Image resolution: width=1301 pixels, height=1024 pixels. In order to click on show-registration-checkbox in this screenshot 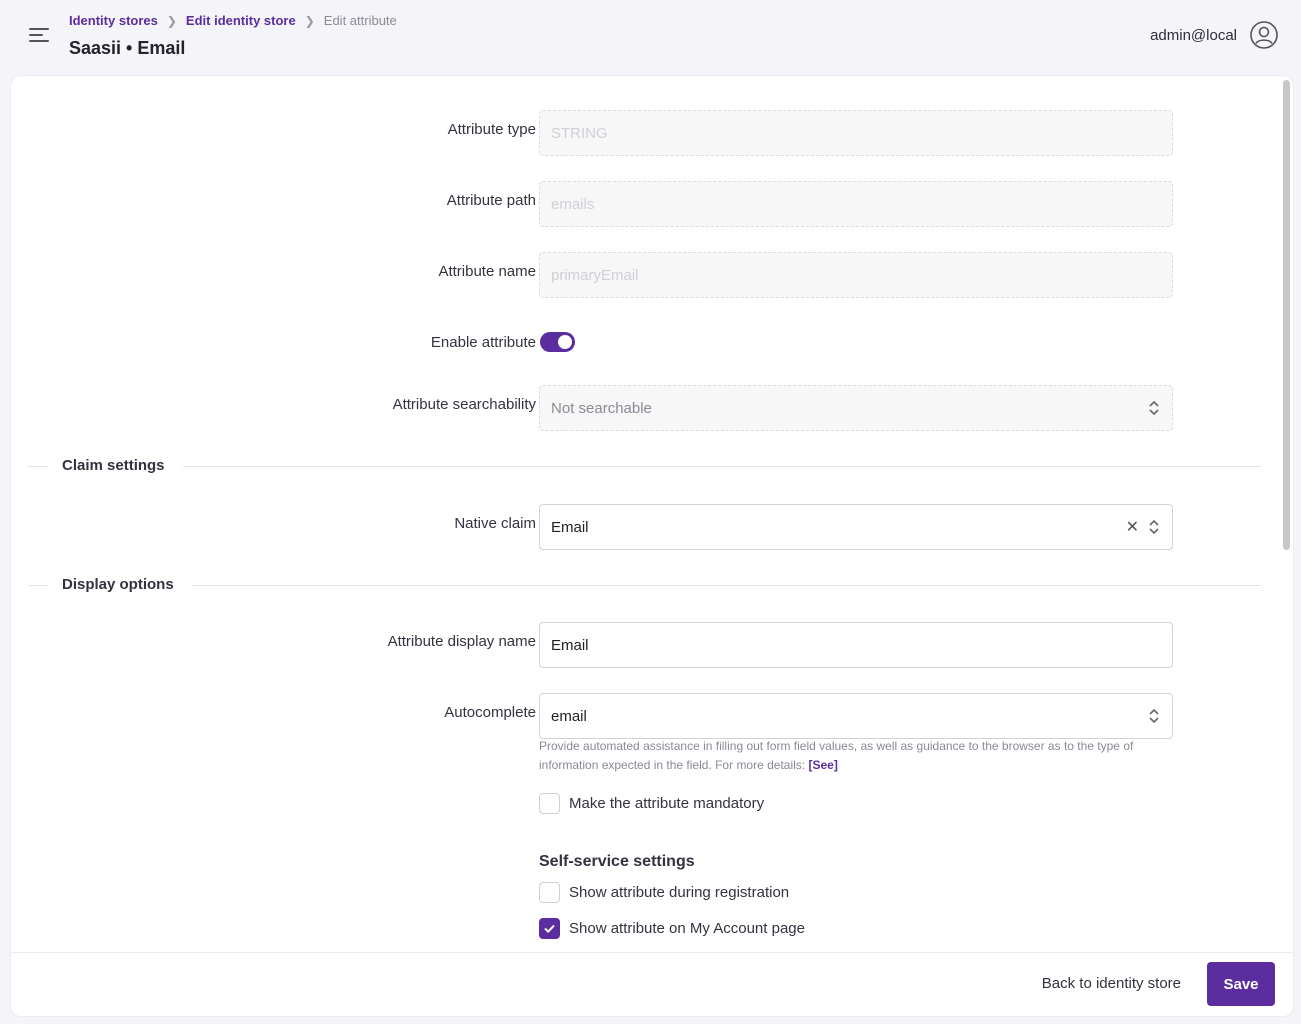, I will do `click(549, 892)`.